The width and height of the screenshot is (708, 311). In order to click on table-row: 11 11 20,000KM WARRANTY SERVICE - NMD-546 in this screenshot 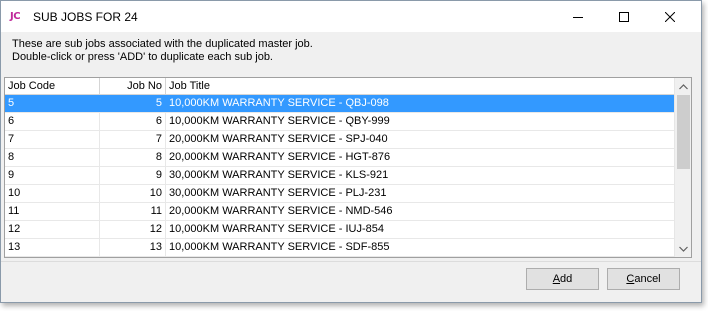, I will do `click(339, 212)`.